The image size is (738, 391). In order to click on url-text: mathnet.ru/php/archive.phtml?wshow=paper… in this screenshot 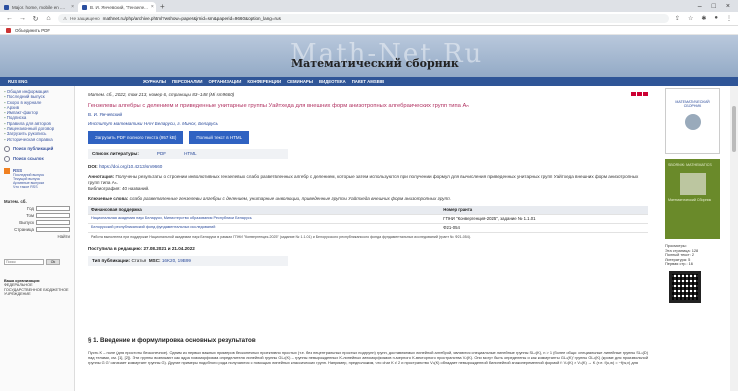, I will do `click(191, 18)`.